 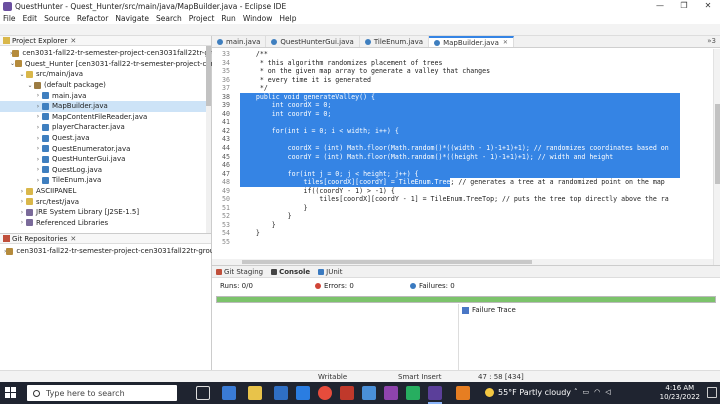 I want to click on tree-item: › MapContentFileReader.java, so click(x=105, y=117).